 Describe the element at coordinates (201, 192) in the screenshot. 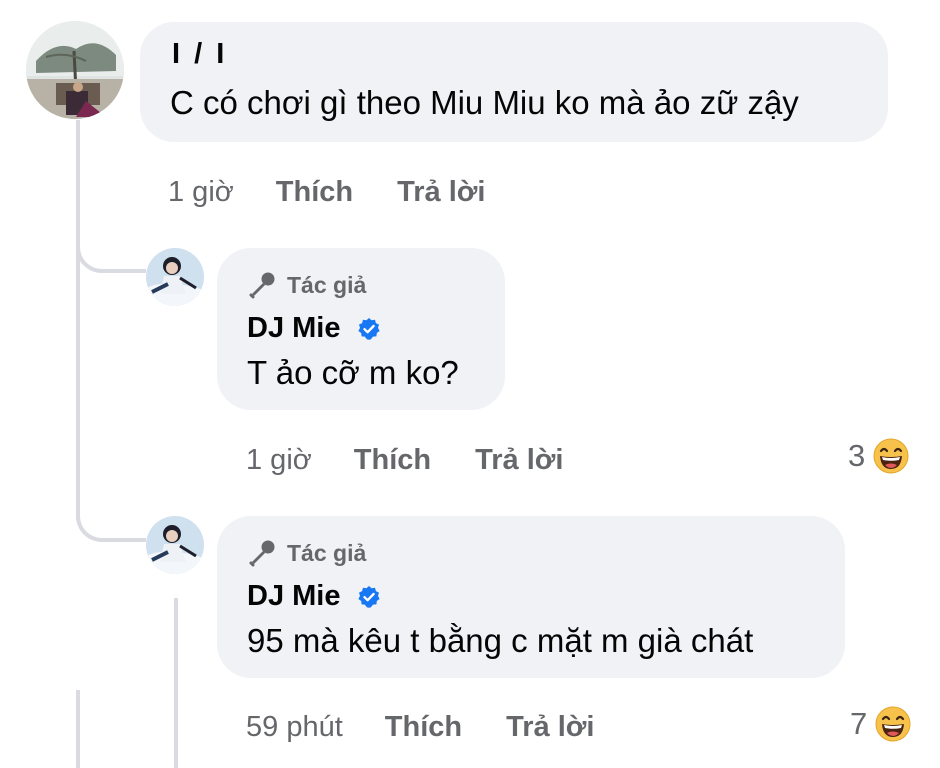

I see `comment-timestamp: 1 giờ` at that location.